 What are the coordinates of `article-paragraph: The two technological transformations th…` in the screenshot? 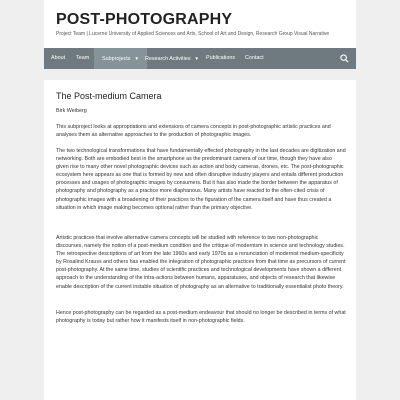 It's located at (201, 179).